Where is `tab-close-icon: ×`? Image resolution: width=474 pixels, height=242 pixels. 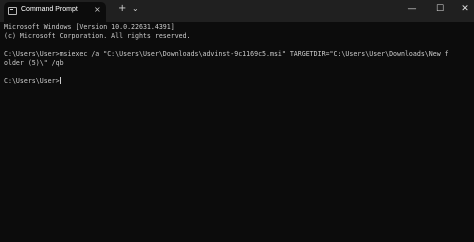 tab-close-icon: × is located at coordinates (97, 10).